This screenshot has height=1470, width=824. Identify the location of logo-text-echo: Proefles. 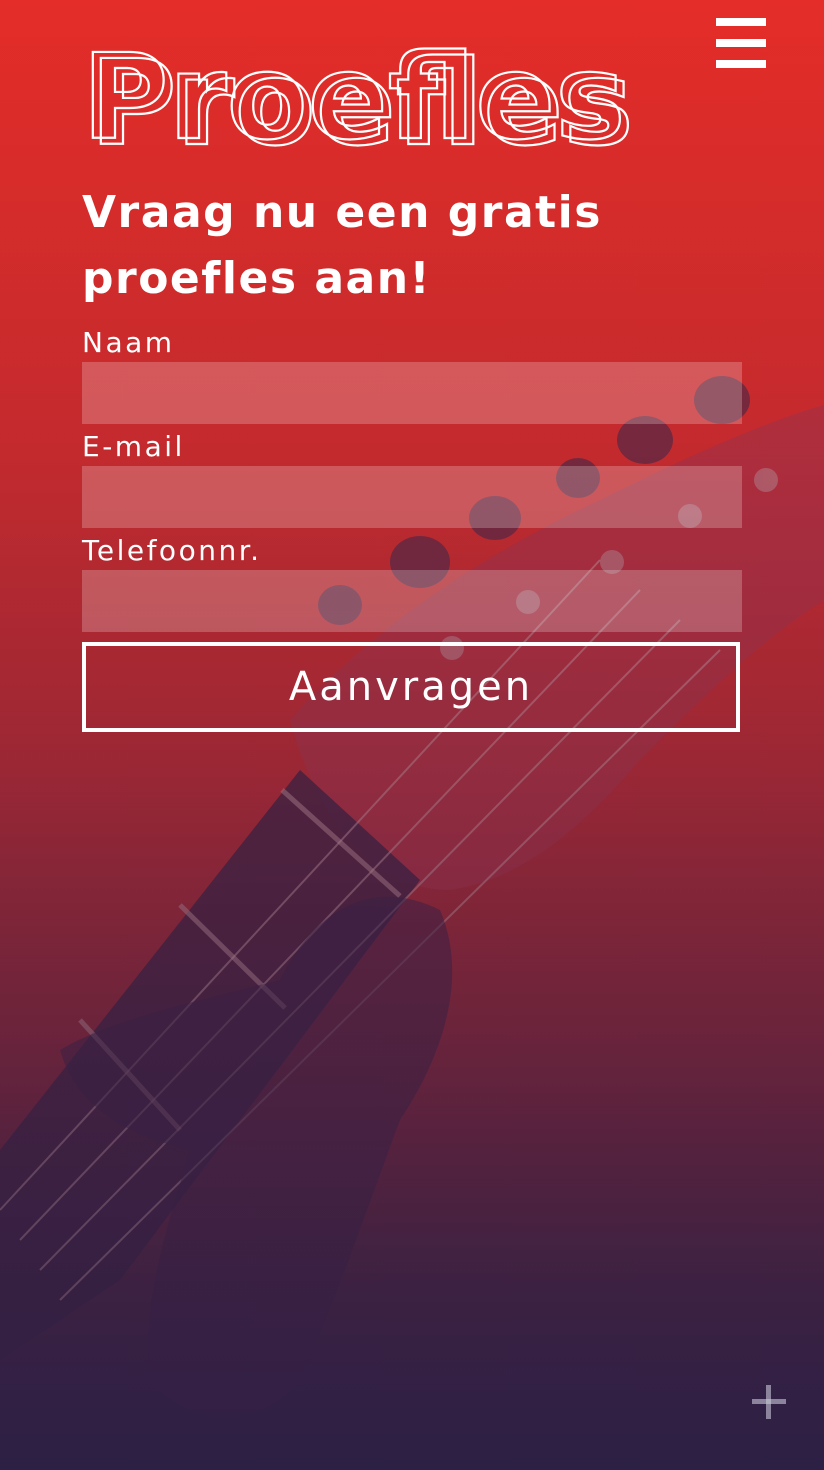
(362, 103).